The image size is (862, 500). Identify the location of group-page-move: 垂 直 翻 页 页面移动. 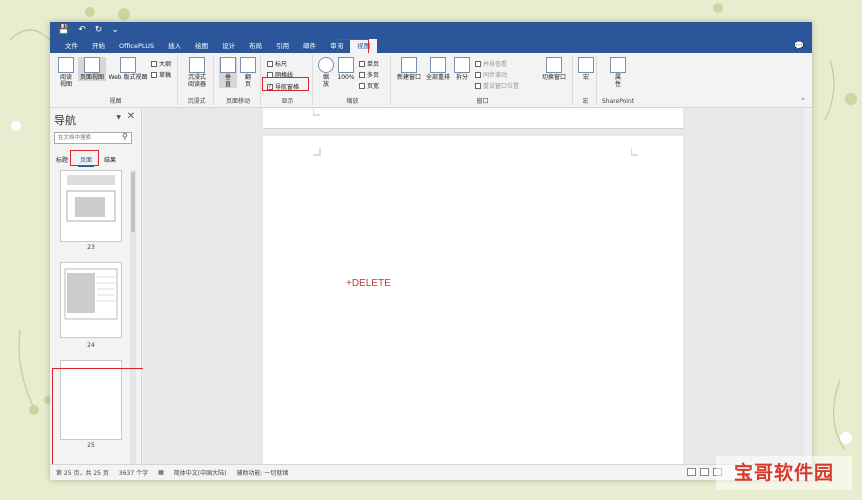
(238, 80).